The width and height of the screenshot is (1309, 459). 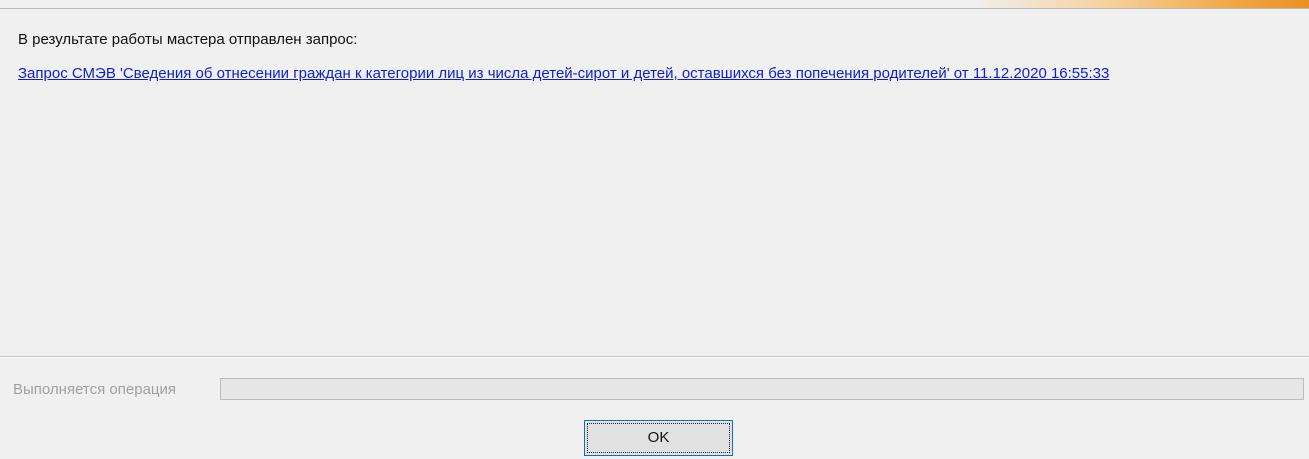 I want to click on operation-status-label: Выполняется операция, so click(x=95, y=389).